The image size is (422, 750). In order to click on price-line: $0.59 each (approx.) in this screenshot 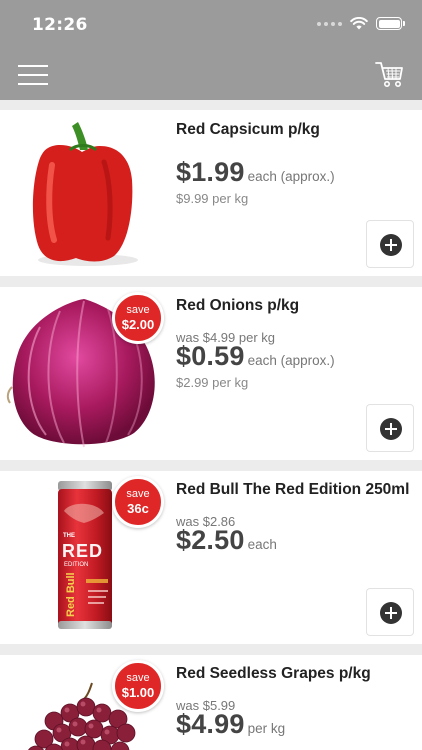, I will do `click(255, 356)`.